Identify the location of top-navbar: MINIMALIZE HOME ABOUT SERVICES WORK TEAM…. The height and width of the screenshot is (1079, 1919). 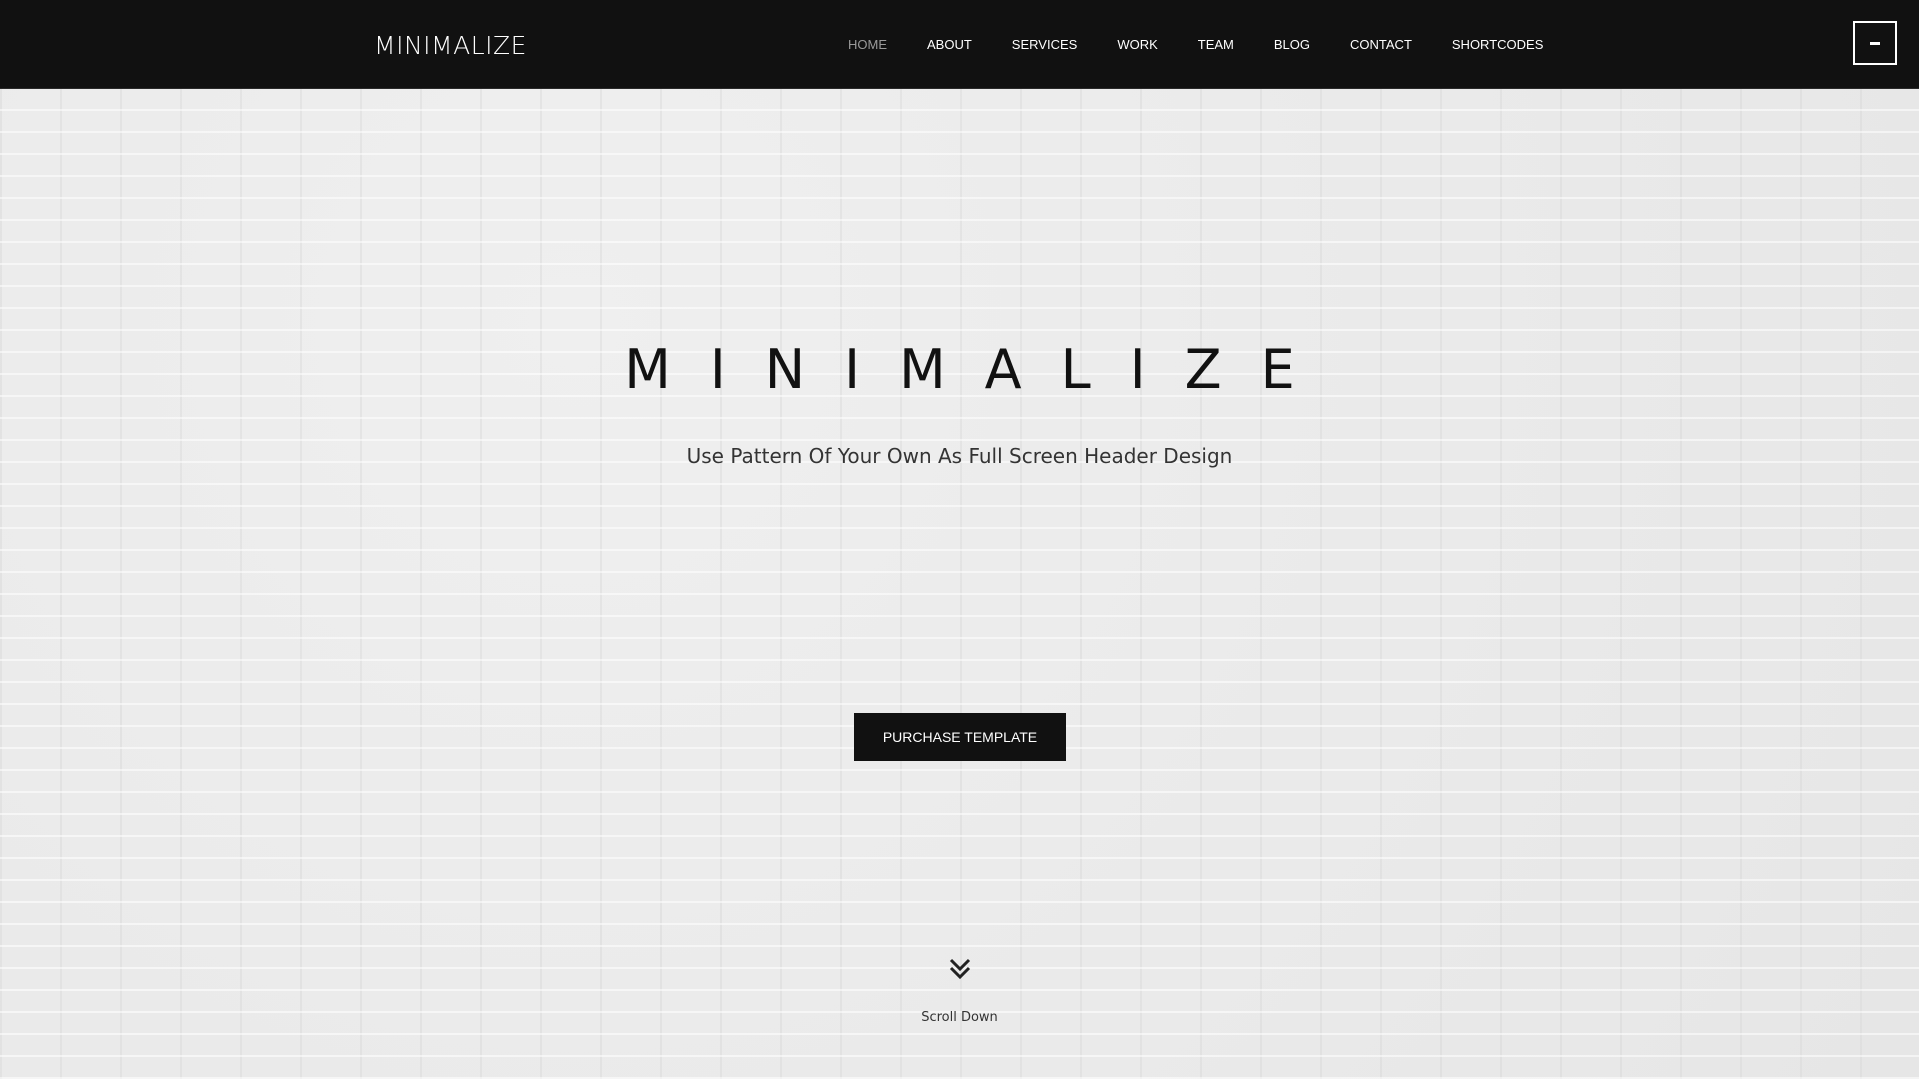
(959, 44).